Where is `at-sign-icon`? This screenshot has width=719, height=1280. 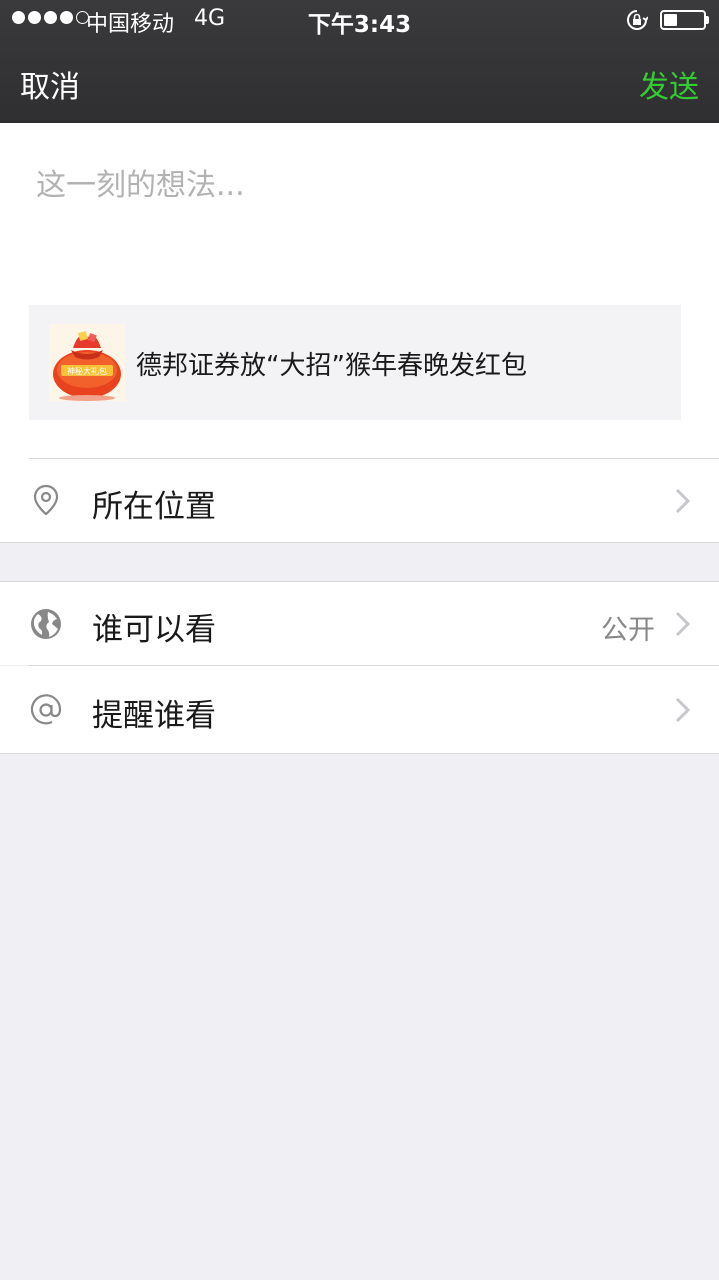
at-sign-icon is located at coordinates (46, 709).